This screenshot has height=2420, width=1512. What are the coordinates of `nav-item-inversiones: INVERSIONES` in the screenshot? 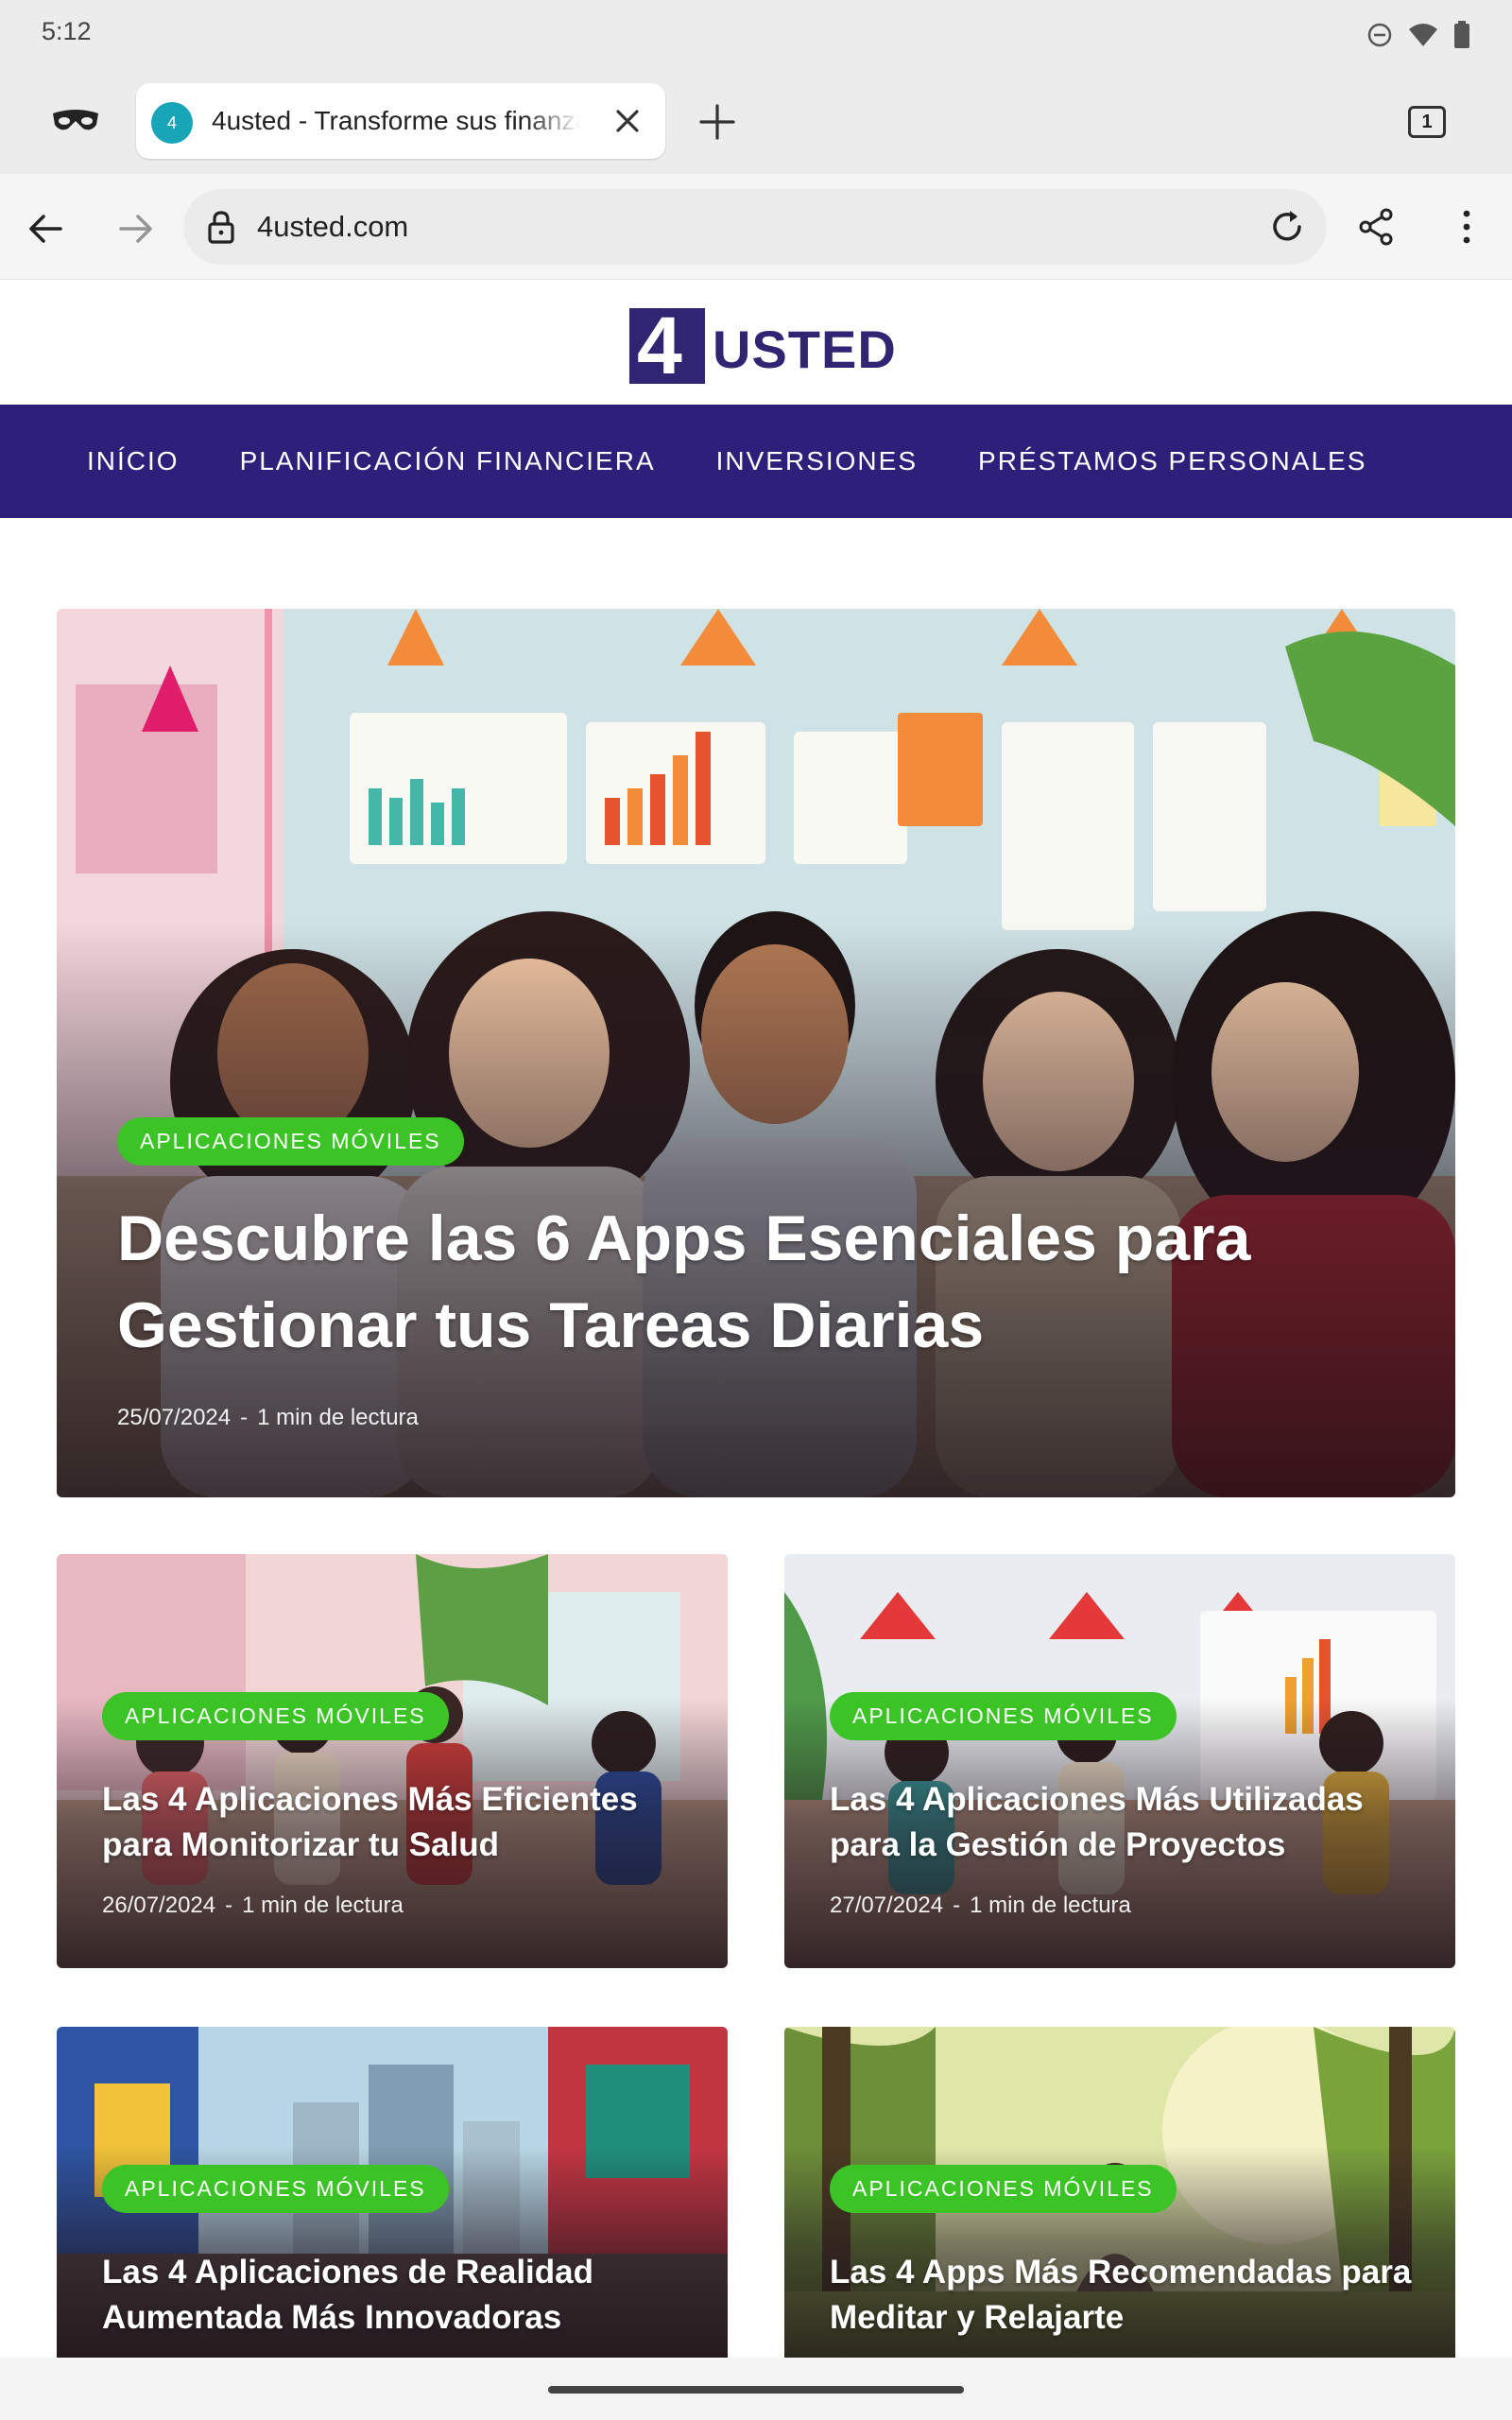 It's located at (817, 461).